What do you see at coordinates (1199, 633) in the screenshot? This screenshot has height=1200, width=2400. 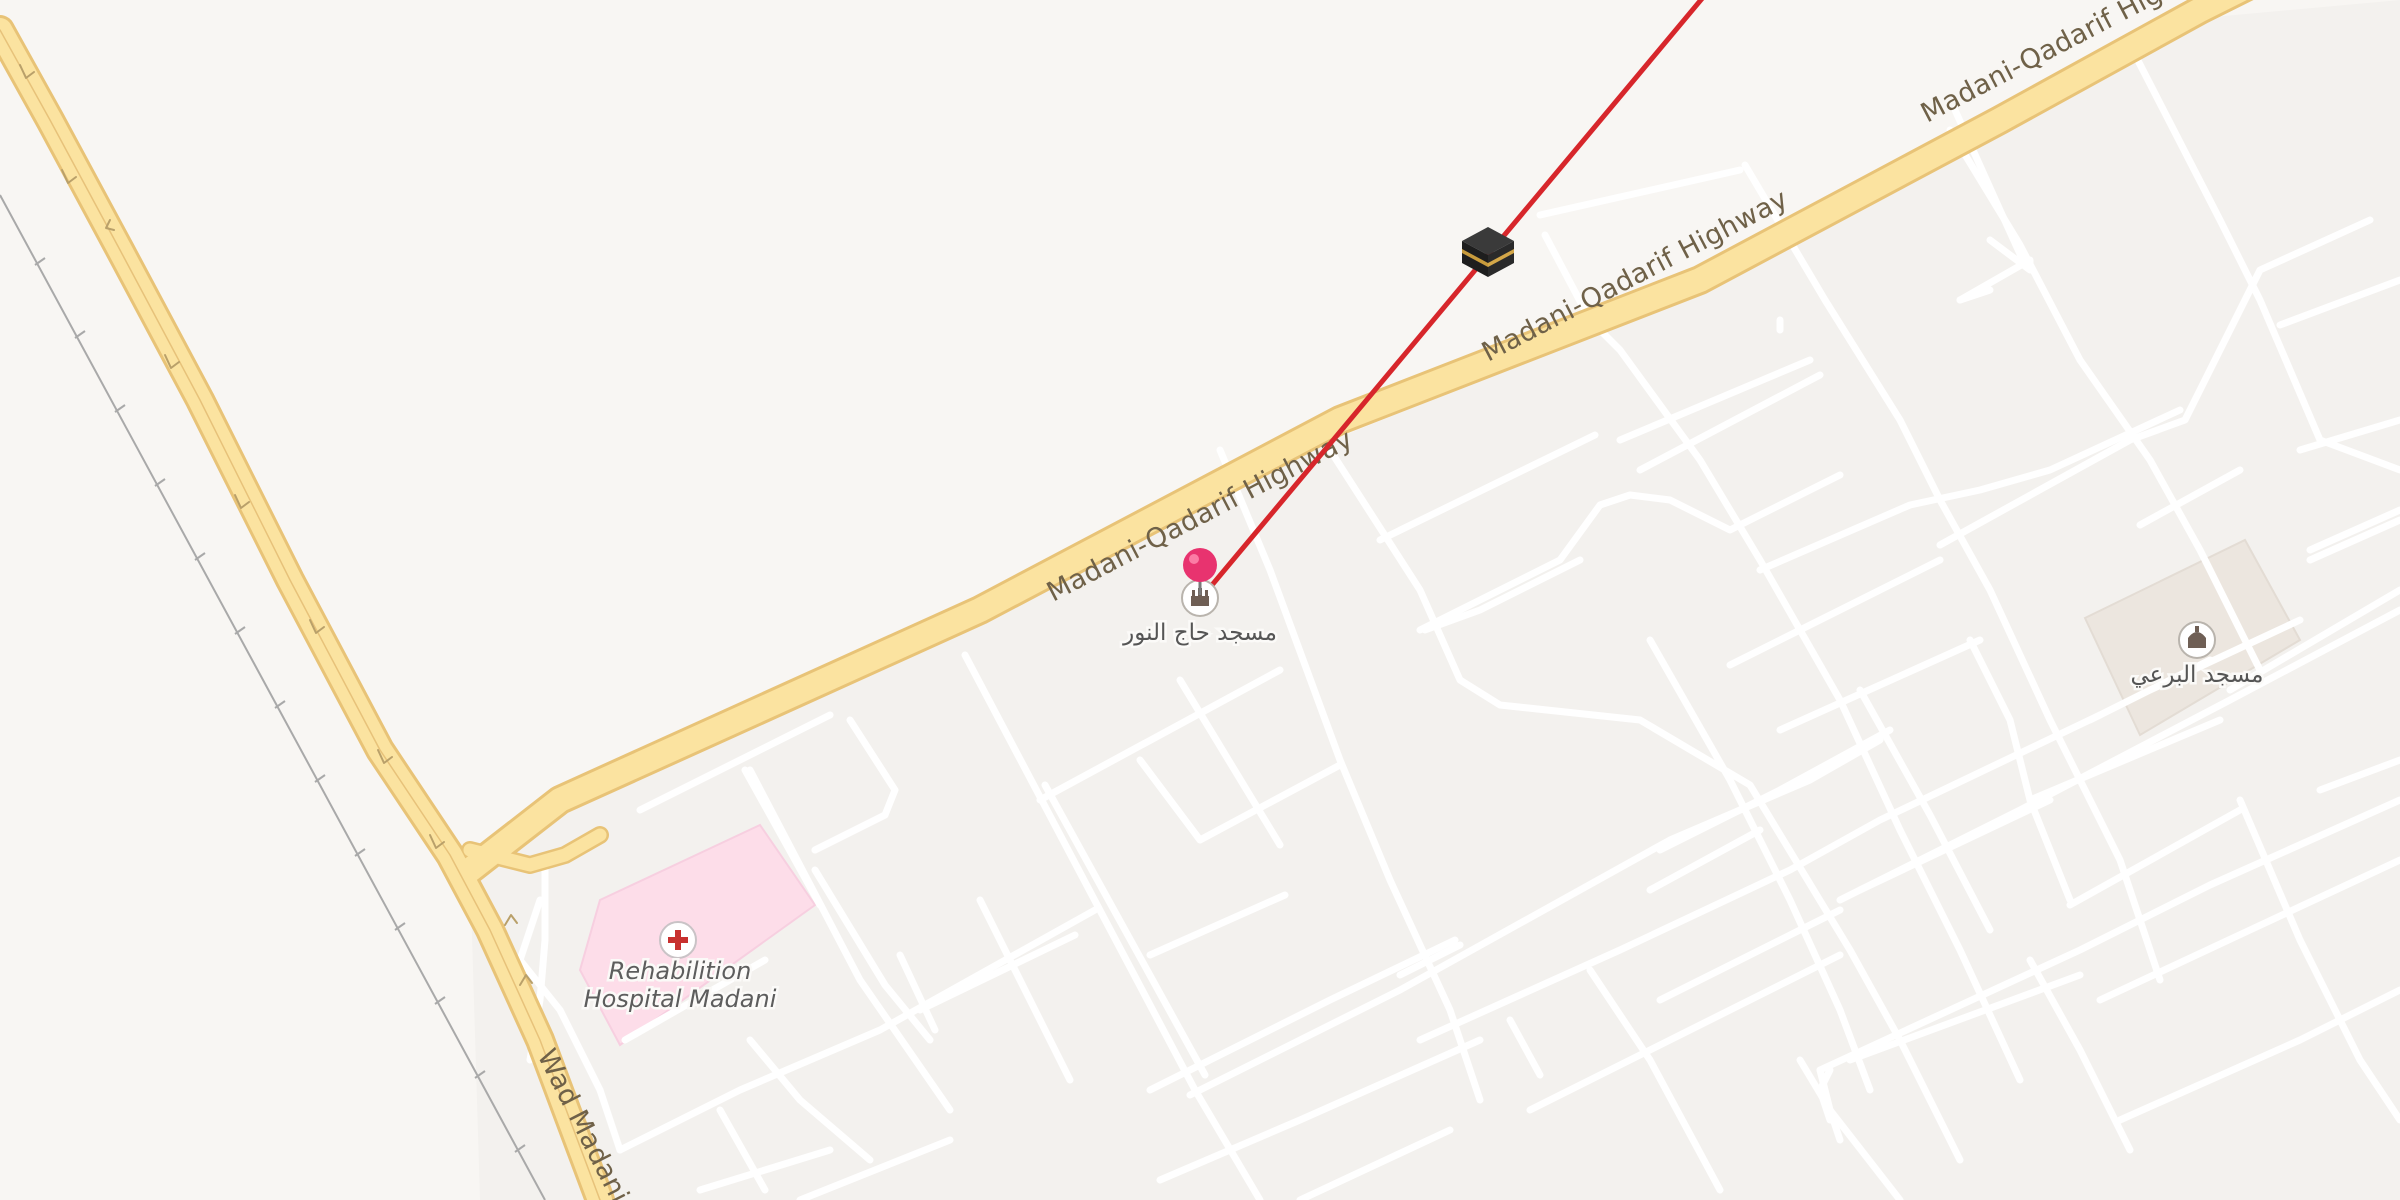 I see `mosque-label-haj-alnoor: مسجد حاج النور` at bounding box center [1199, 633].